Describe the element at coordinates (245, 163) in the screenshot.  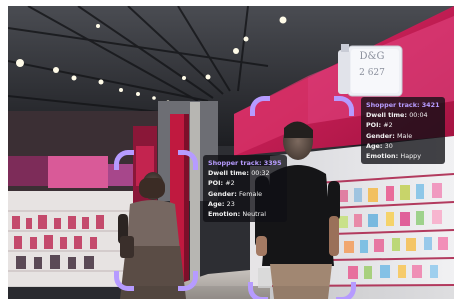
I see `shopper-track-title: Shopper track: 3395` at that location.